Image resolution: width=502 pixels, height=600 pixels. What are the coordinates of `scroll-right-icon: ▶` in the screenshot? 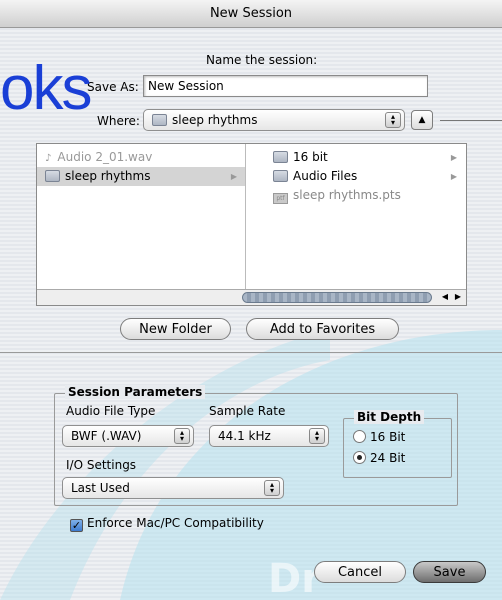 It's located at (458, 296).